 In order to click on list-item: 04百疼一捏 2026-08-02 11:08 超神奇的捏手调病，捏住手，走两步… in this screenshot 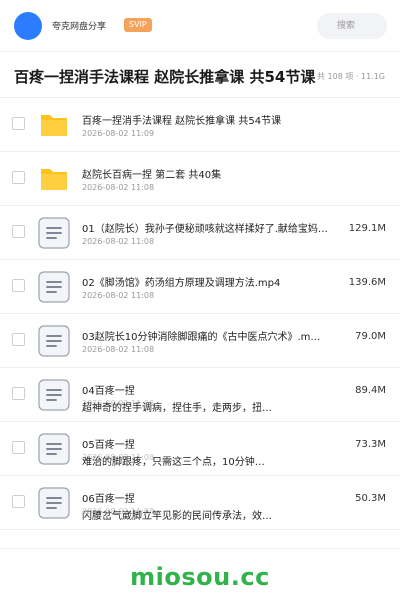, I will do `click(200, 395)`.